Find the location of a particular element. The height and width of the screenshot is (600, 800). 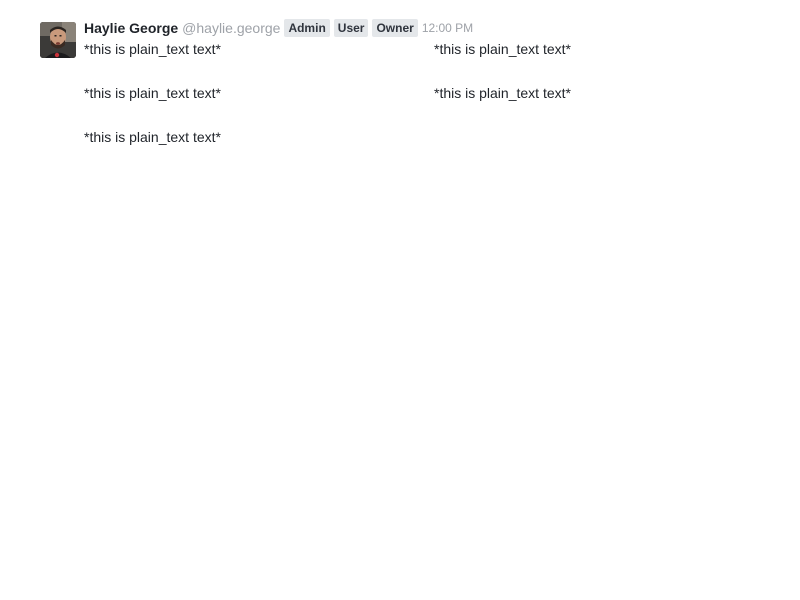

author-username: @haylie.george is located at coordinates (231, 28).